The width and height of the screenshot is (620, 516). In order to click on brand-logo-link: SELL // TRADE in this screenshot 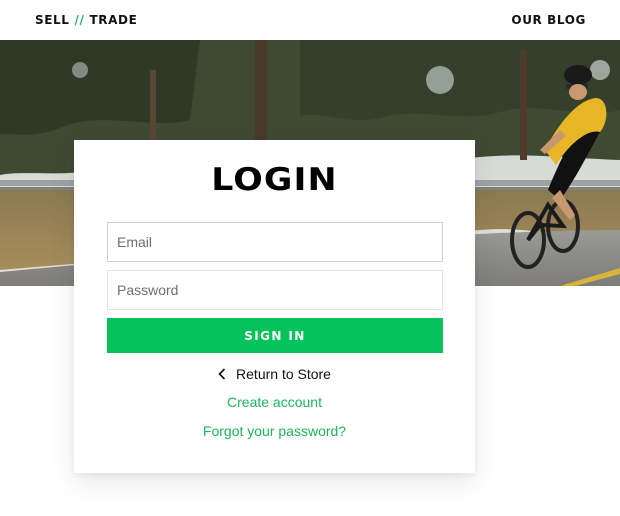, I will do `click(86, 20)`.